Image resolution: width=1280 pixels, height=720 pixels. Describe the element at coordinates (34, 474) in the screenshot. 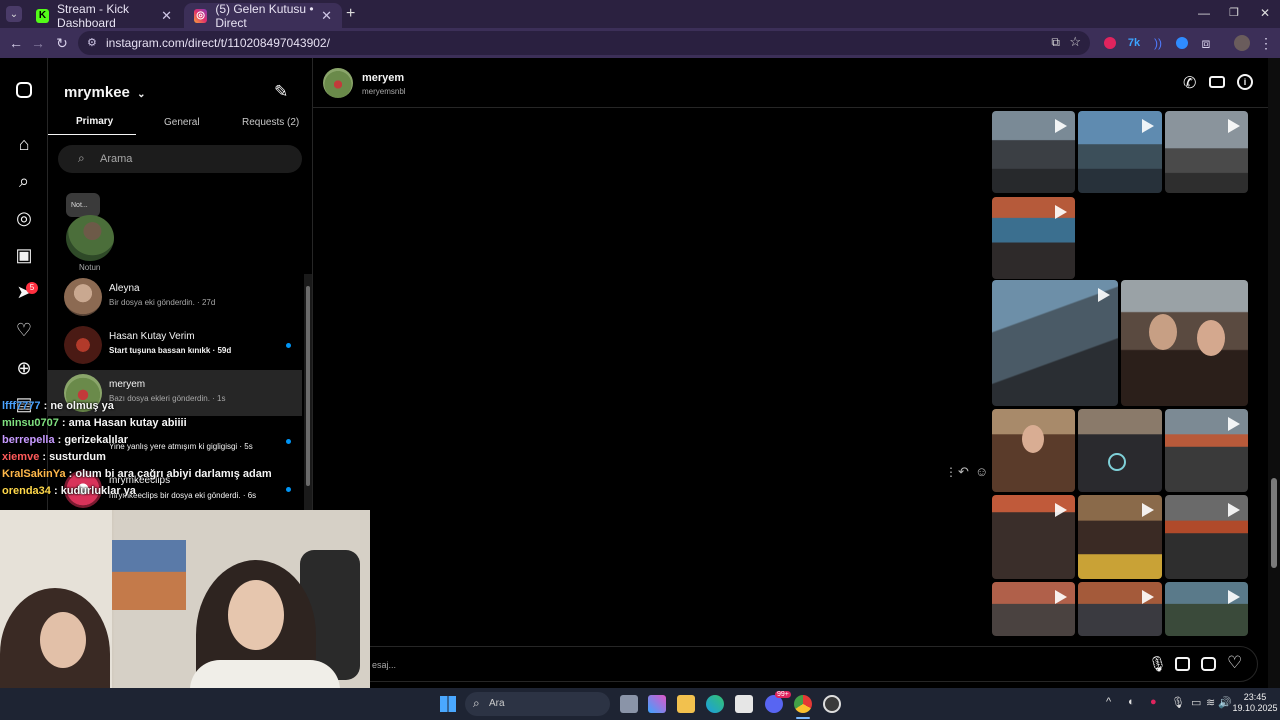

I see `chat-username: KralSakinYa` at that location.